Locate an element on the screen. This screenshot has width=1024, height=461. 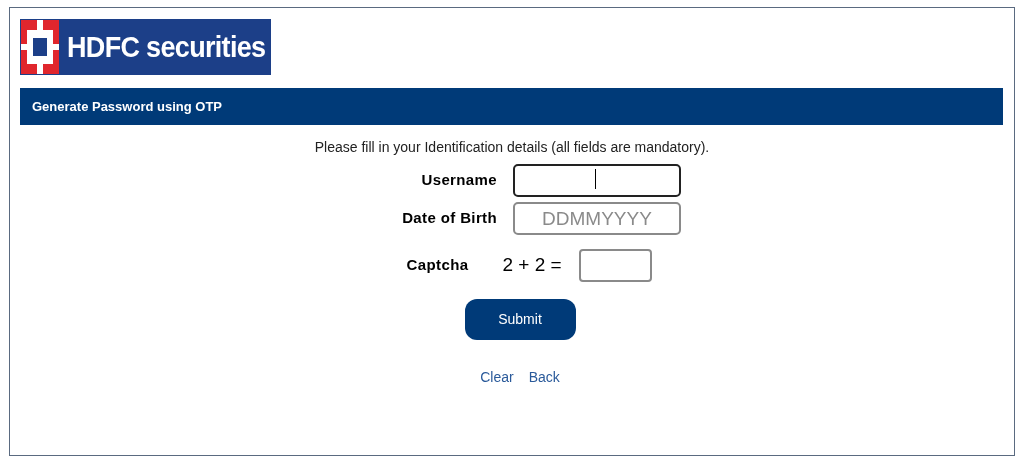
captcha-input is located at coordinates (615, 265).